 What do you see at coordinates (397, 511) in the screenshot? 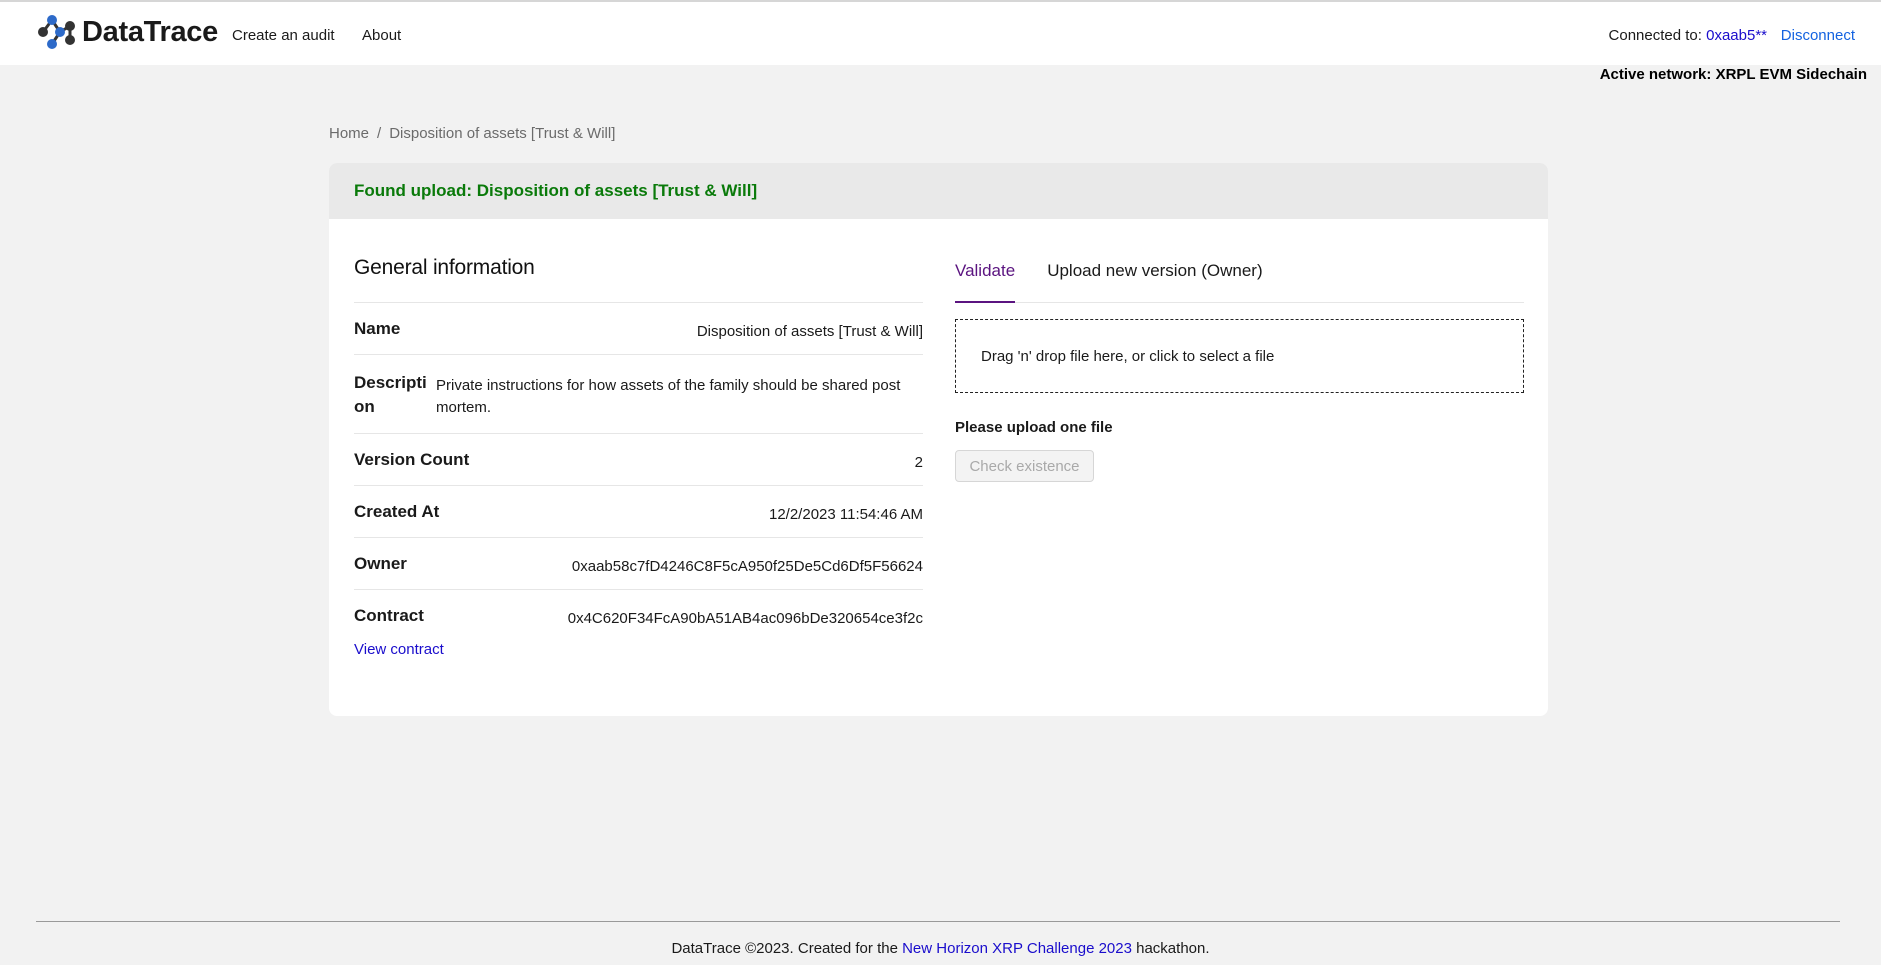
I see `info-label: Created At` at bounding box center [397, 511].